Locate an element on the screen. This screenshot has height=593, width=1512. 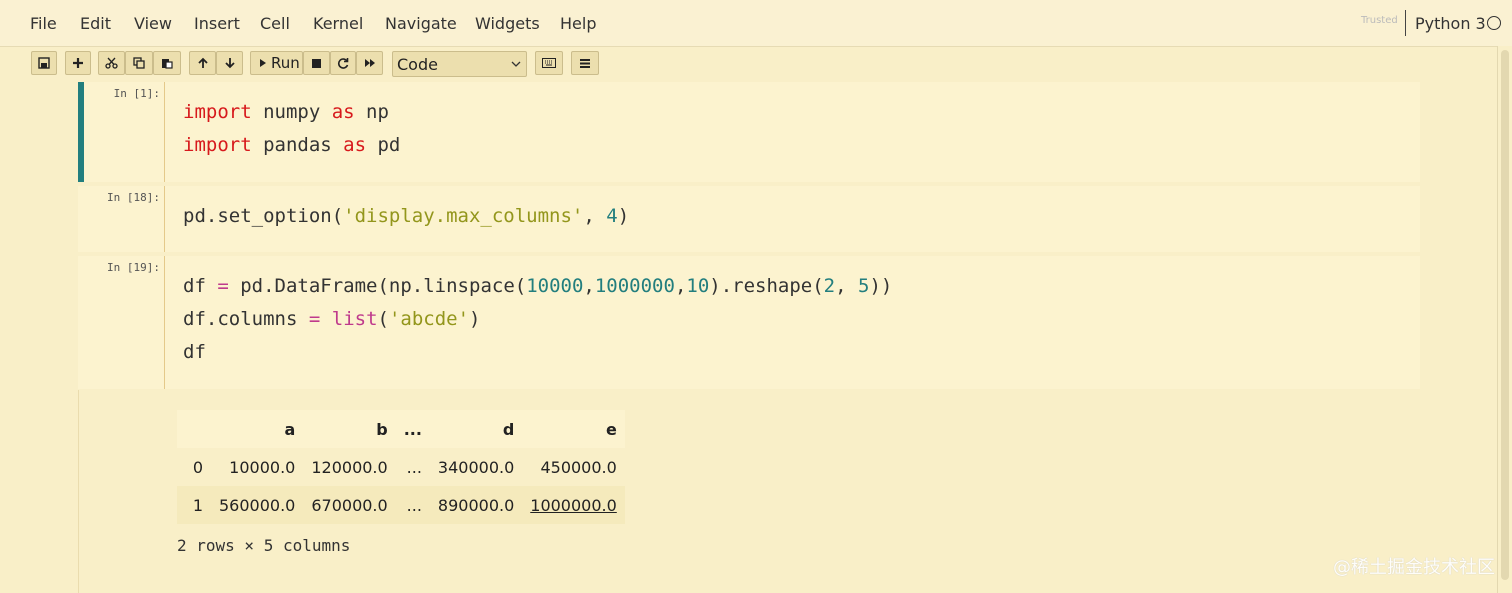
stop-icon is located at coordinates (316, 63).